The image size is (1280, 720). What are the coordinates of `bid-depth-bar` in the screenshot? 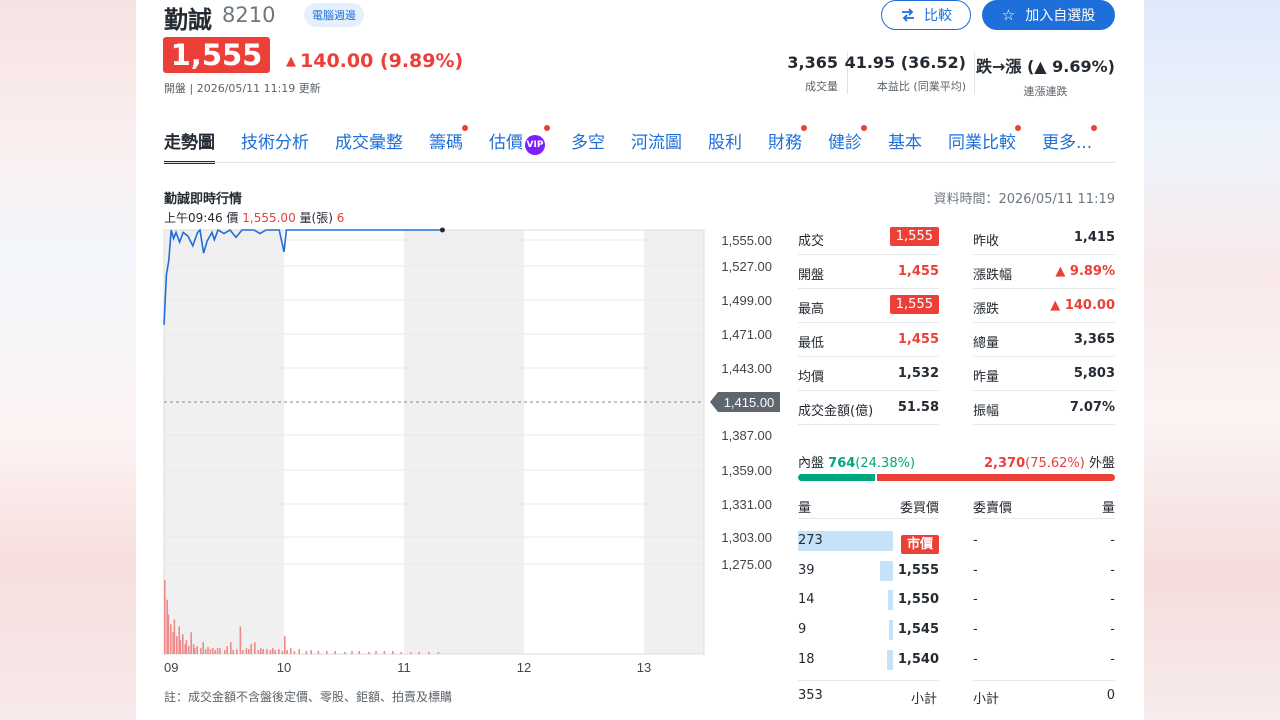 It's located at (886, 570).